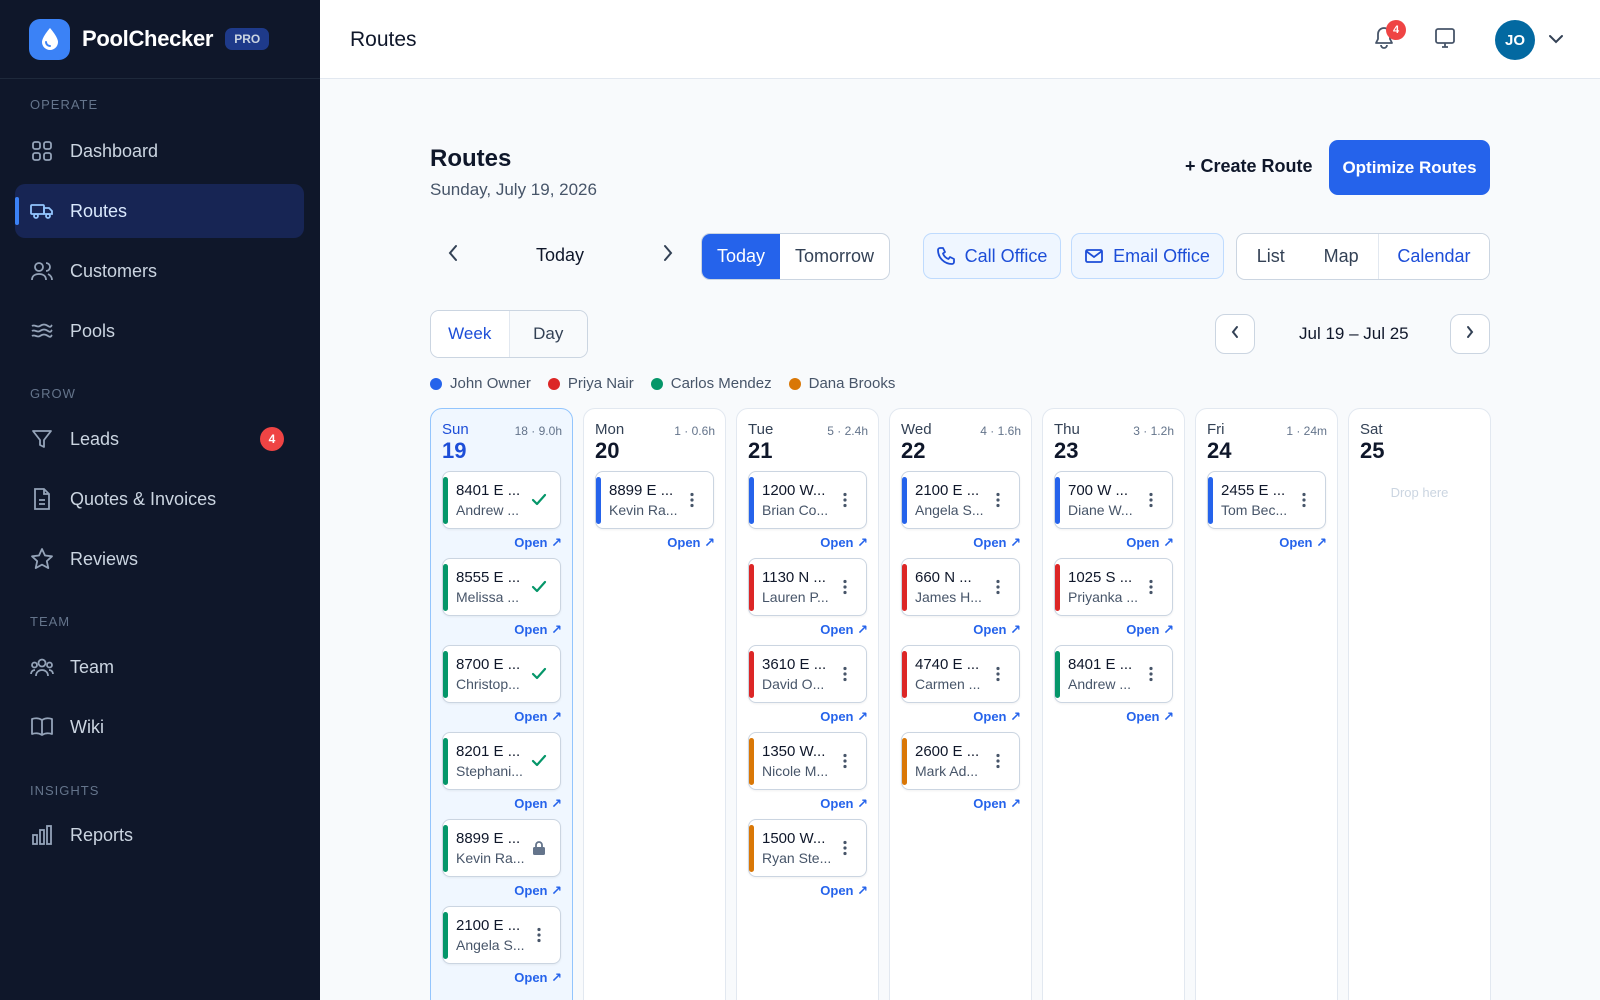 The width and height of the screenshot is (1600, 1000). Describe the element at coordinates (159, 439) in the screenshot. I see `sidebar-item-leads: Leads 4` at that location.